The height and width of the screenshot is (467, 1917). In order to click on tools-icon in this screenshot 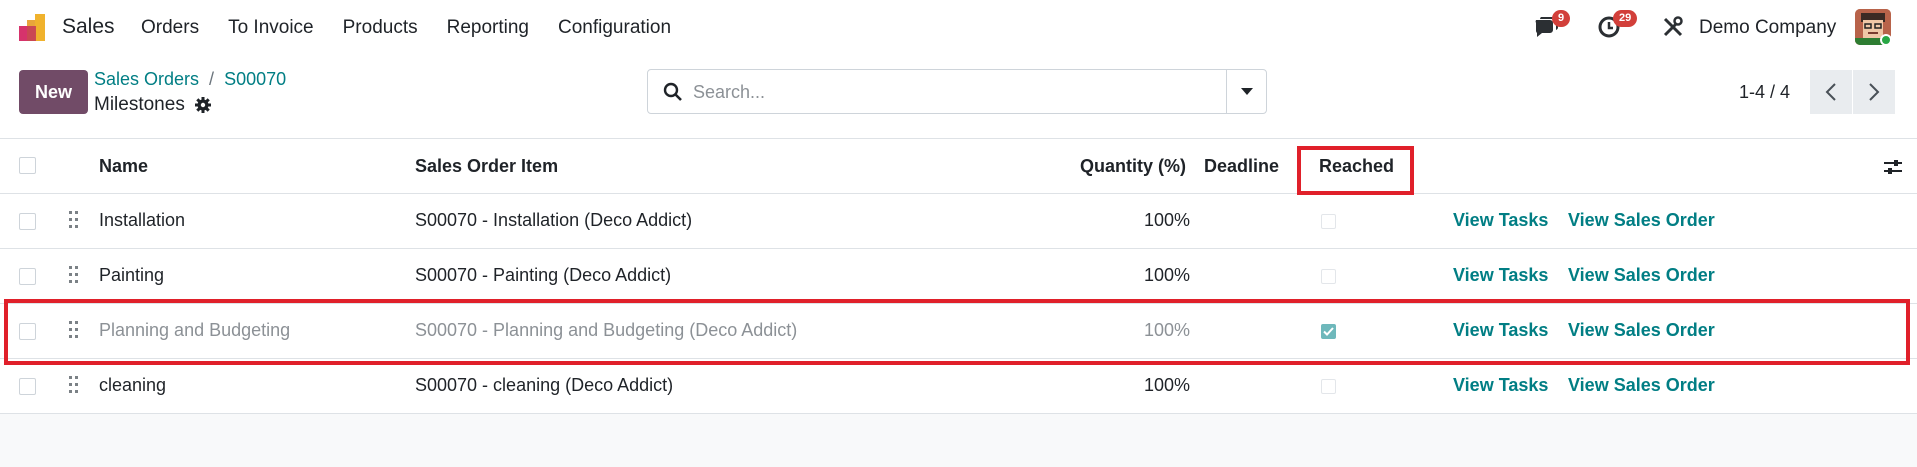, I will do `click(1673, 26)`.